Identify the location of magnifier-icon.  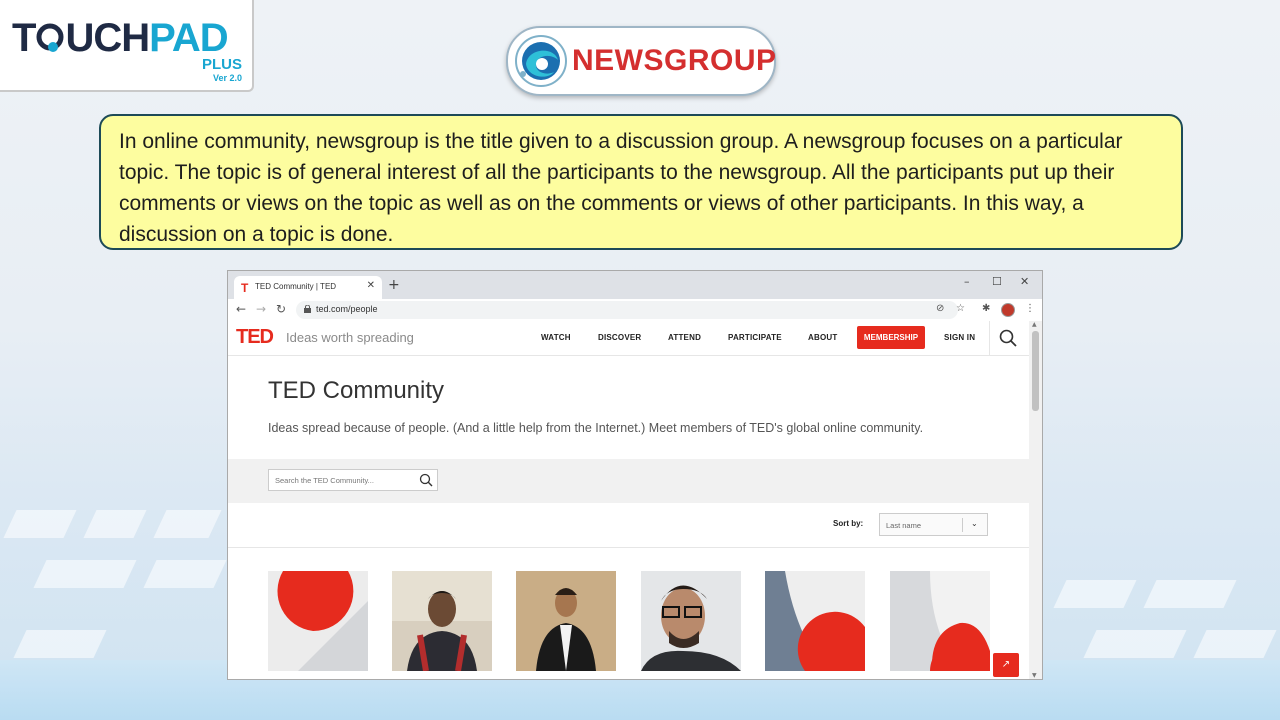
(426, 480).